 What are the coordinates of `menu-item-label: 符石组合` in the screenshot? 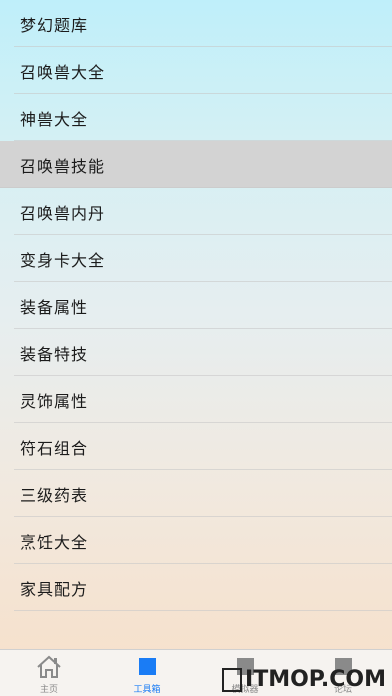 It's located at (54, 448).